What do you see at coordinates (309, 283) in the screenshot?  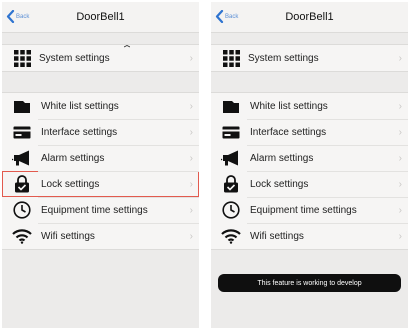 I see `toast-message: This feature is working to develop` at bounding box center [309, 283].